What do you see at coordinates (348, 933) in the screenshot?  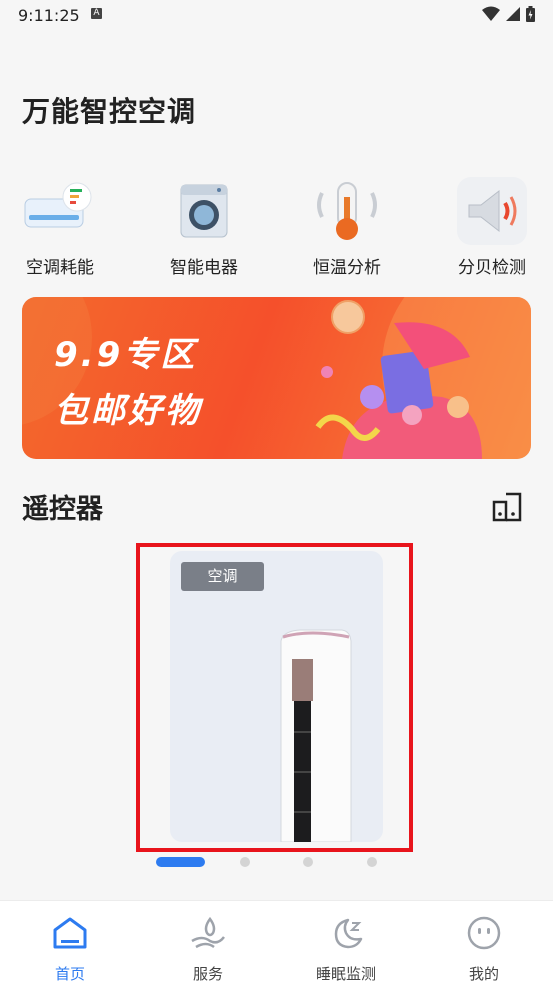 I see `sleep-moon-icon` at bounding box center [348, 933].